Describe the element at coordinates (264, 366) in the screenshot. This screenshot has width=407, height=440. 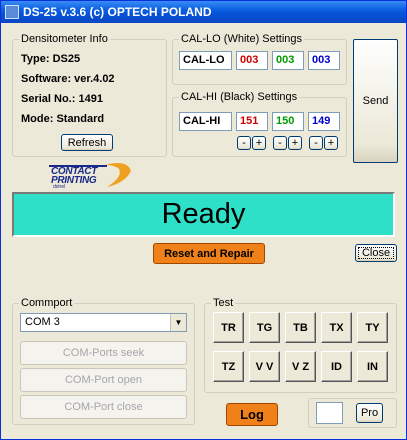
I see `test-vv-button: V V` at that location.